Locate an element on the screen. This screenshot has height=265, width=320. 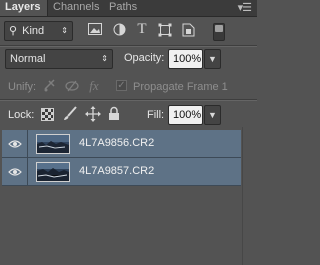
propagate-checkbox: ✓ is located at coordinates (121, 85).